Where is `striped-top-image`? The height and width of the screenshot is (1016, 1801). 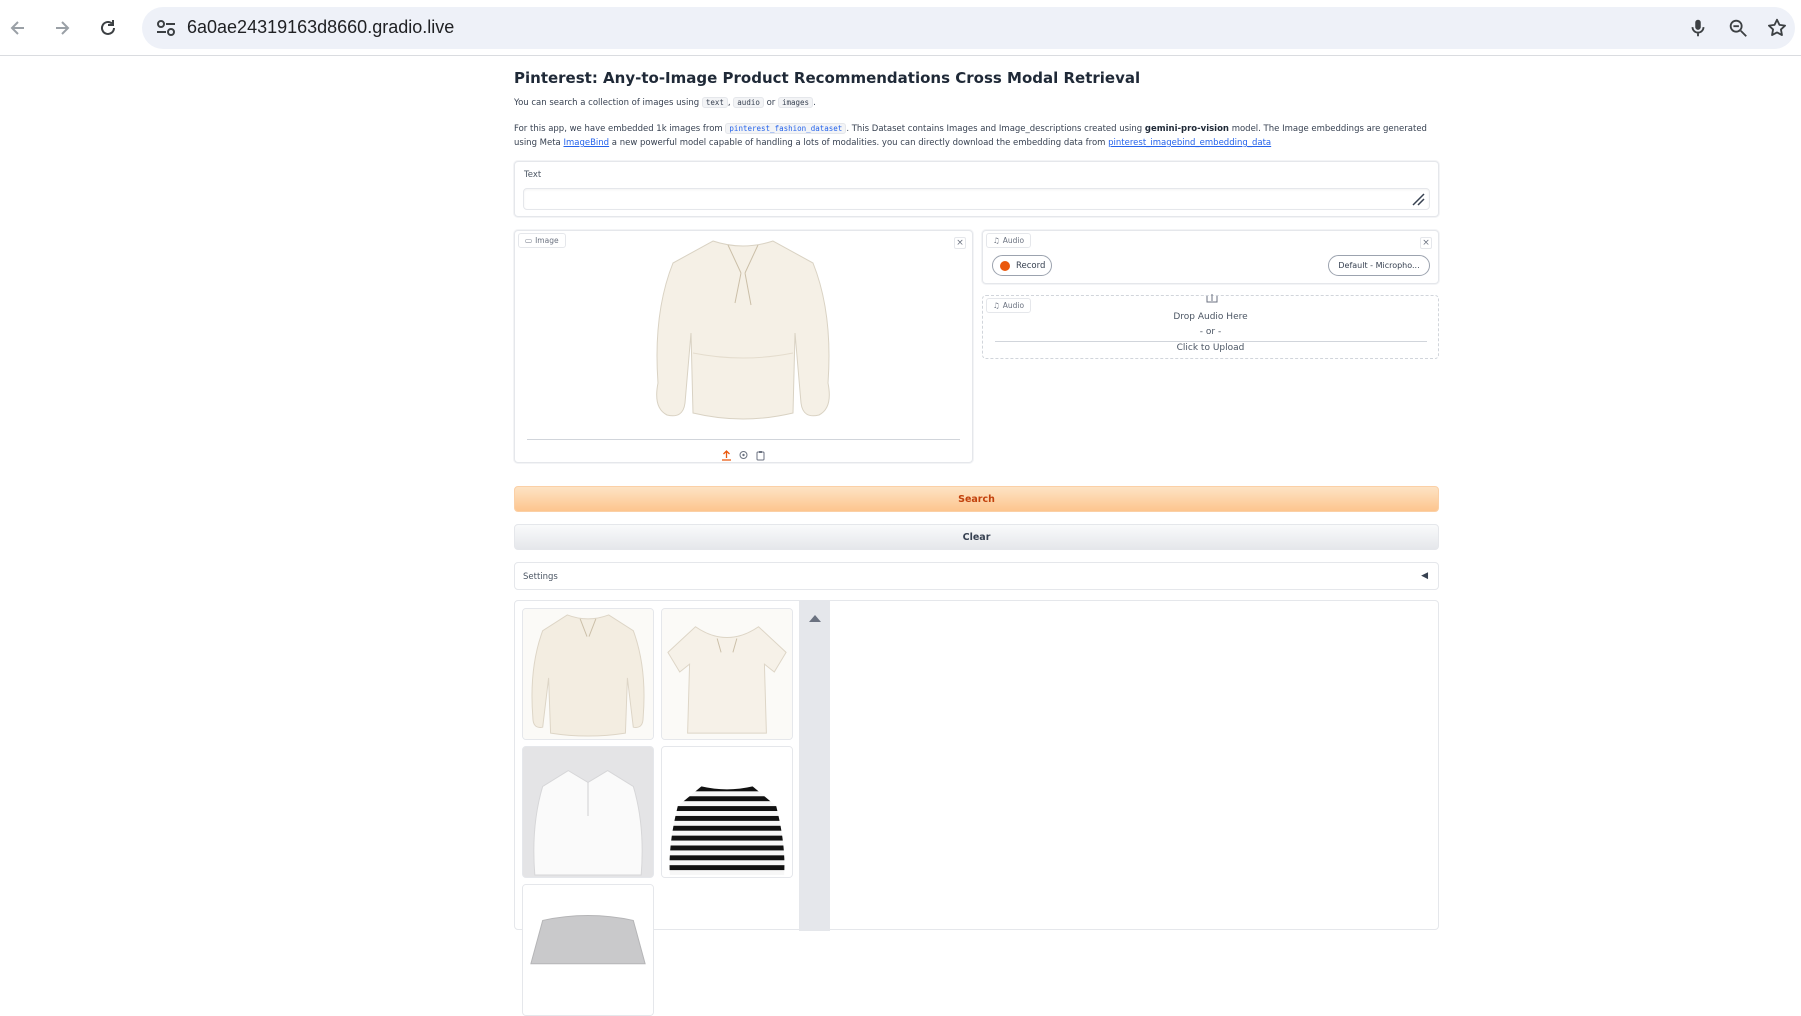 striped-top-image is located at coordinates (727, 812).